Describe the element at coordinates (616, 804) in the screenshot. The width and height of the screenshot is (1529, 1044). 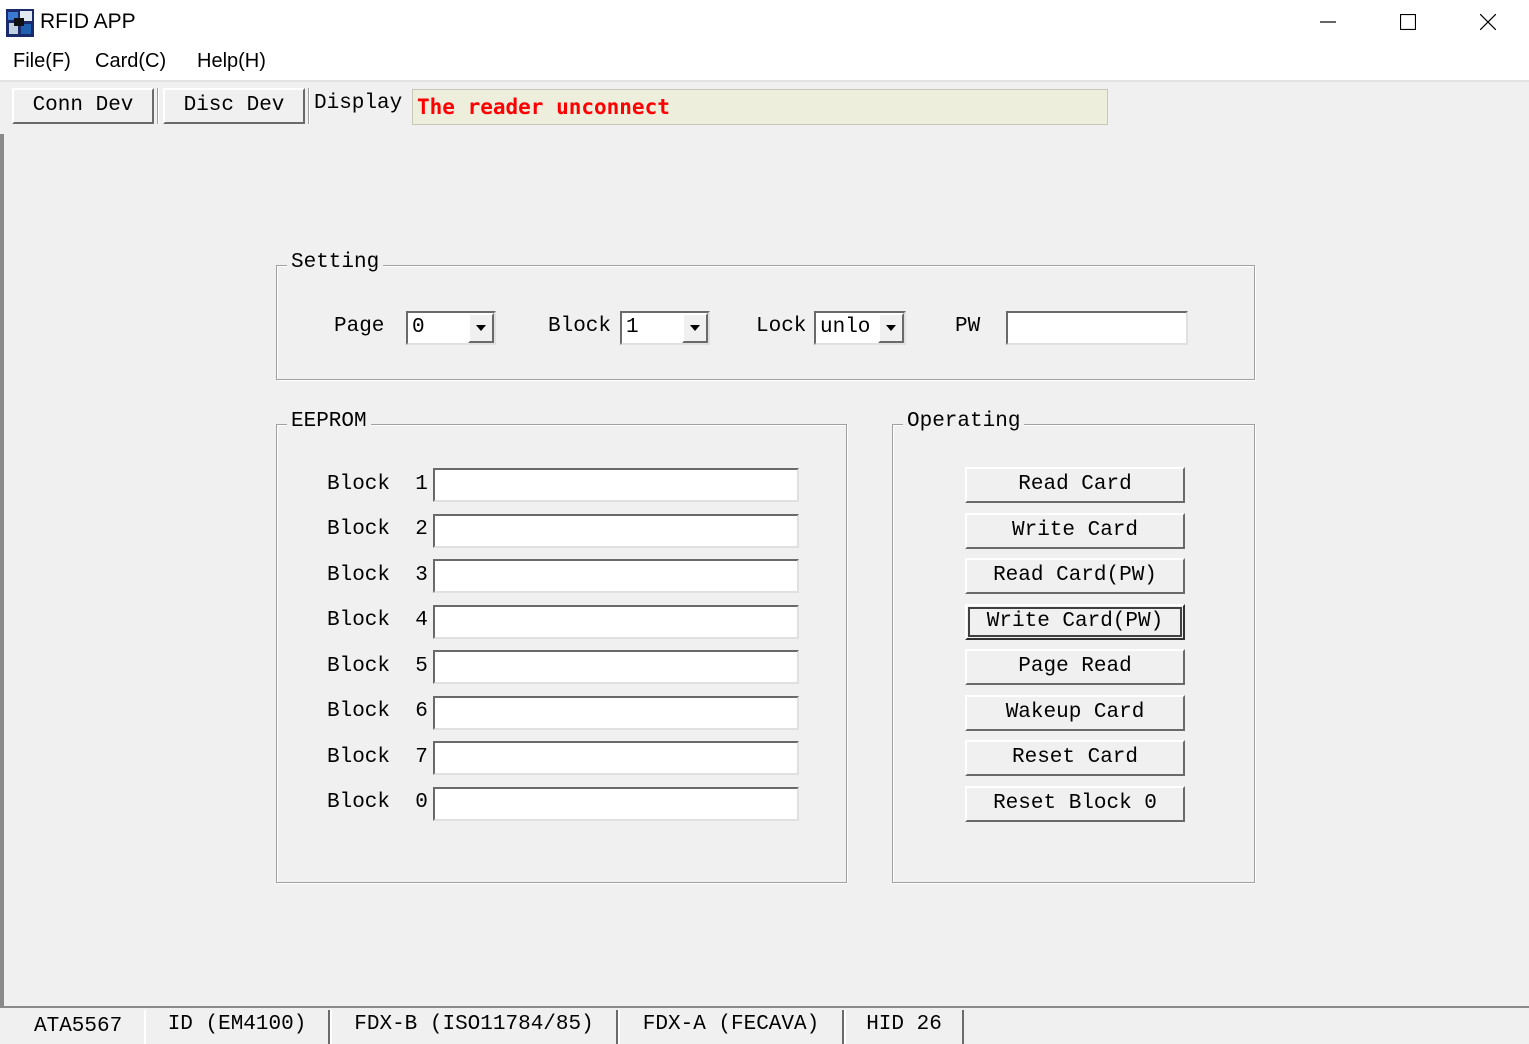
I see `block-0-field` at that location.